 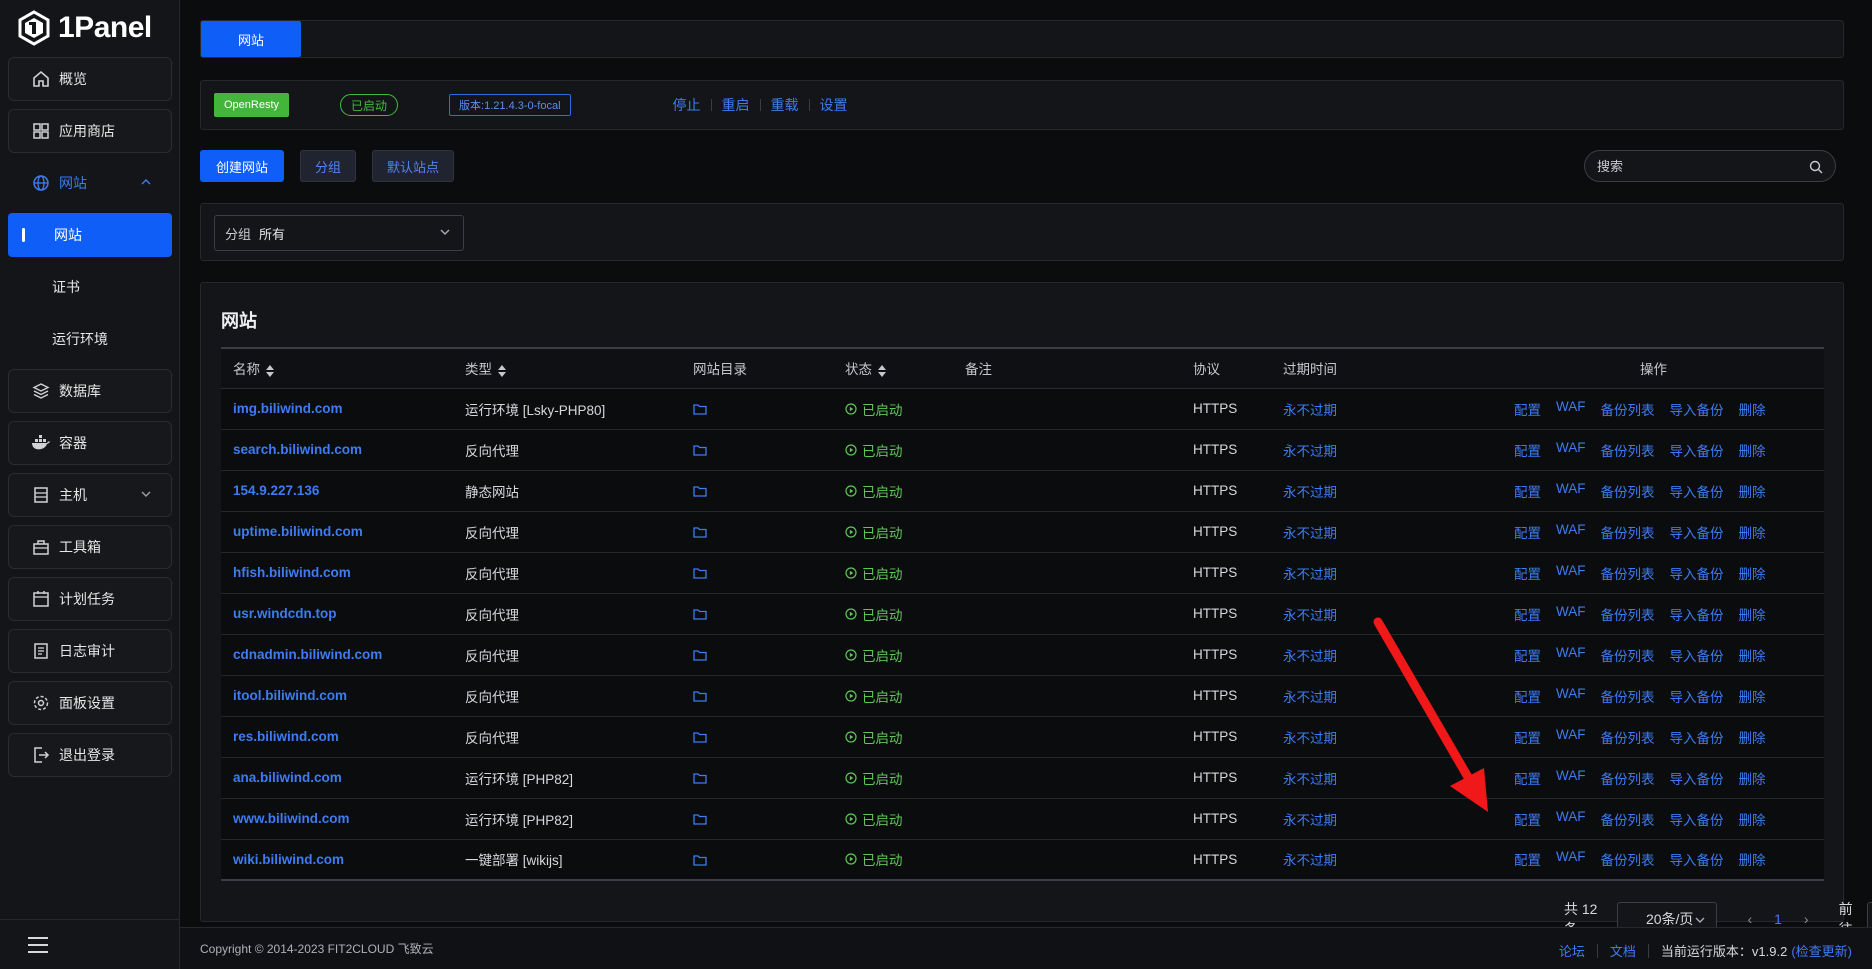 What do you see at coordinates (276, 490) in the screenshot?
I see `site-name-link: 154.9.227.136` at bounding box center [276, 490].